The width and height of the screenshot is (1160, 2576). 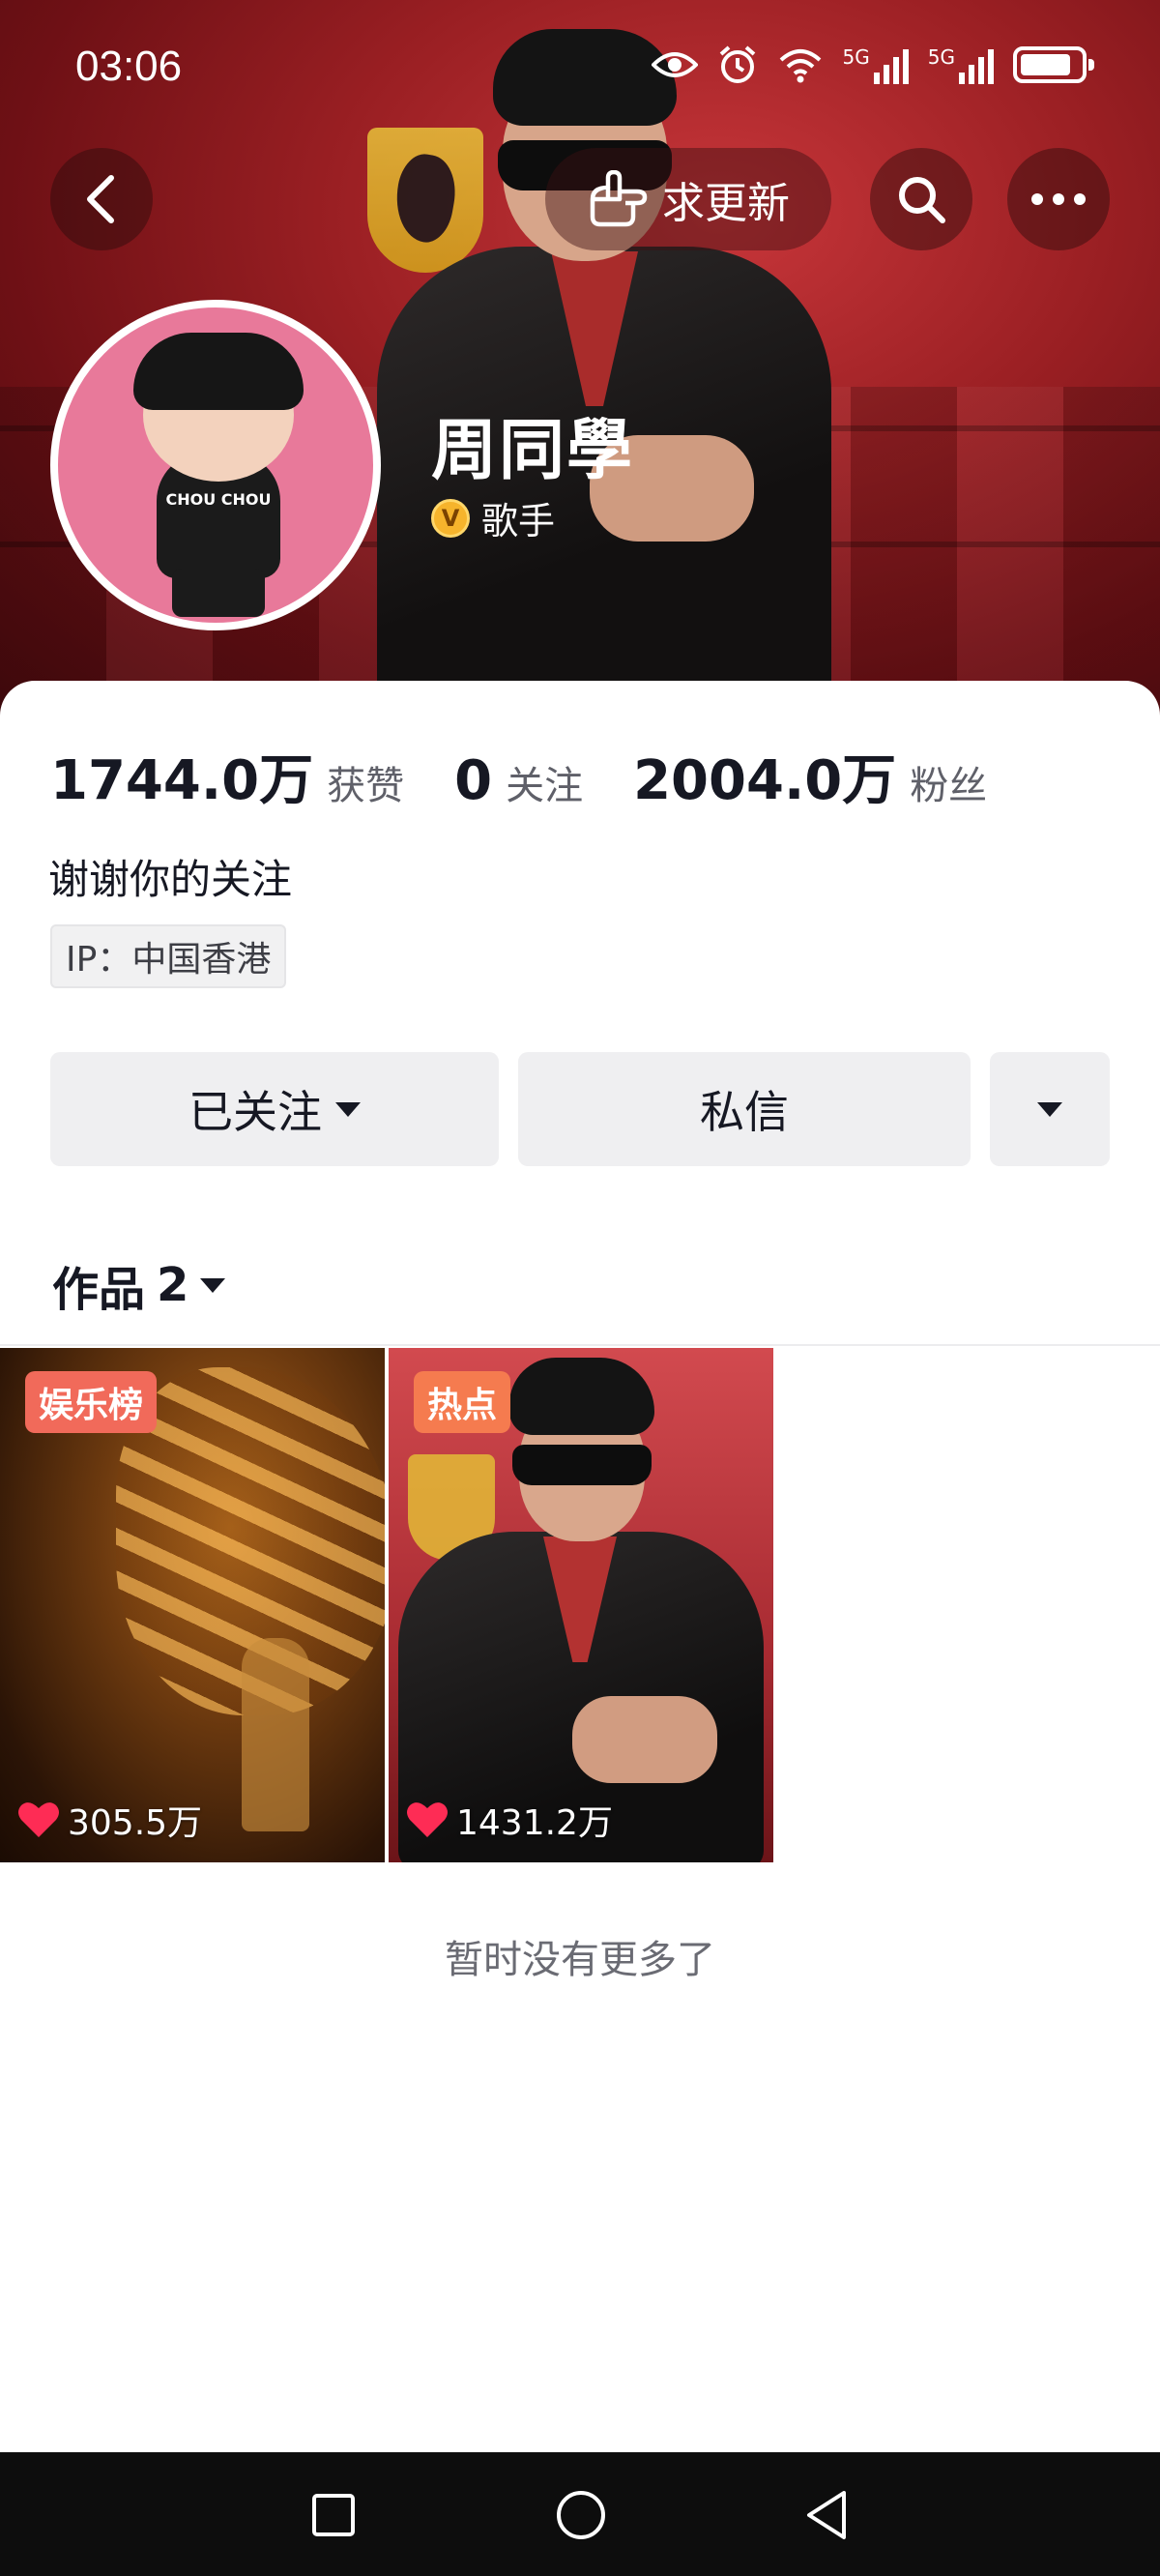 I want to click on works-tab: 作品 2, so click(x=139, y=1285).